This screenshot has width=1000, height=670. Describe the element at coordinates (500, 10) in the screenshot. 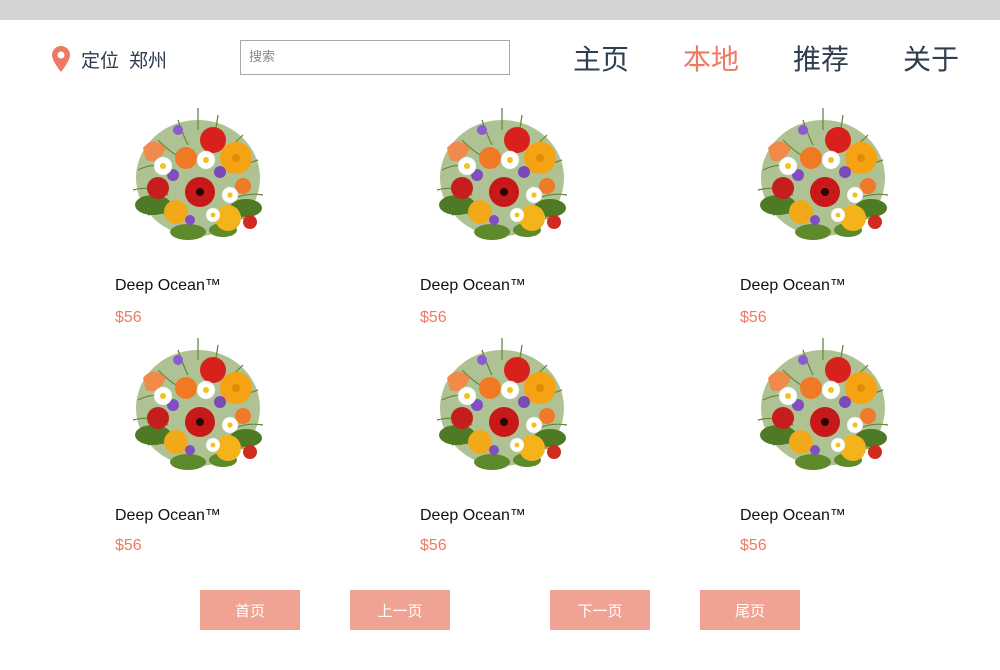

I see `top-bar` at that location.